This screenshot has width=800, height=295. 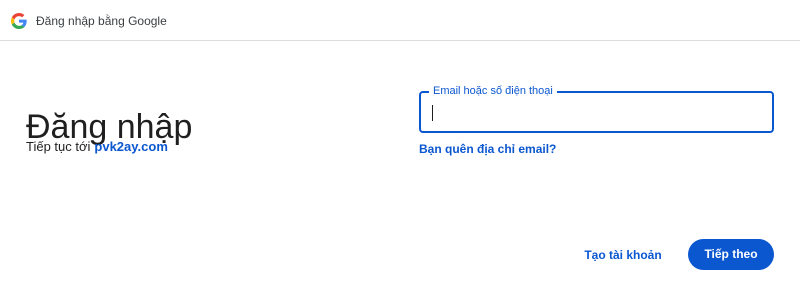 I want to click on forgot-email-link: Bạn quên địa chỉ email?, so click(x=487, y=149).